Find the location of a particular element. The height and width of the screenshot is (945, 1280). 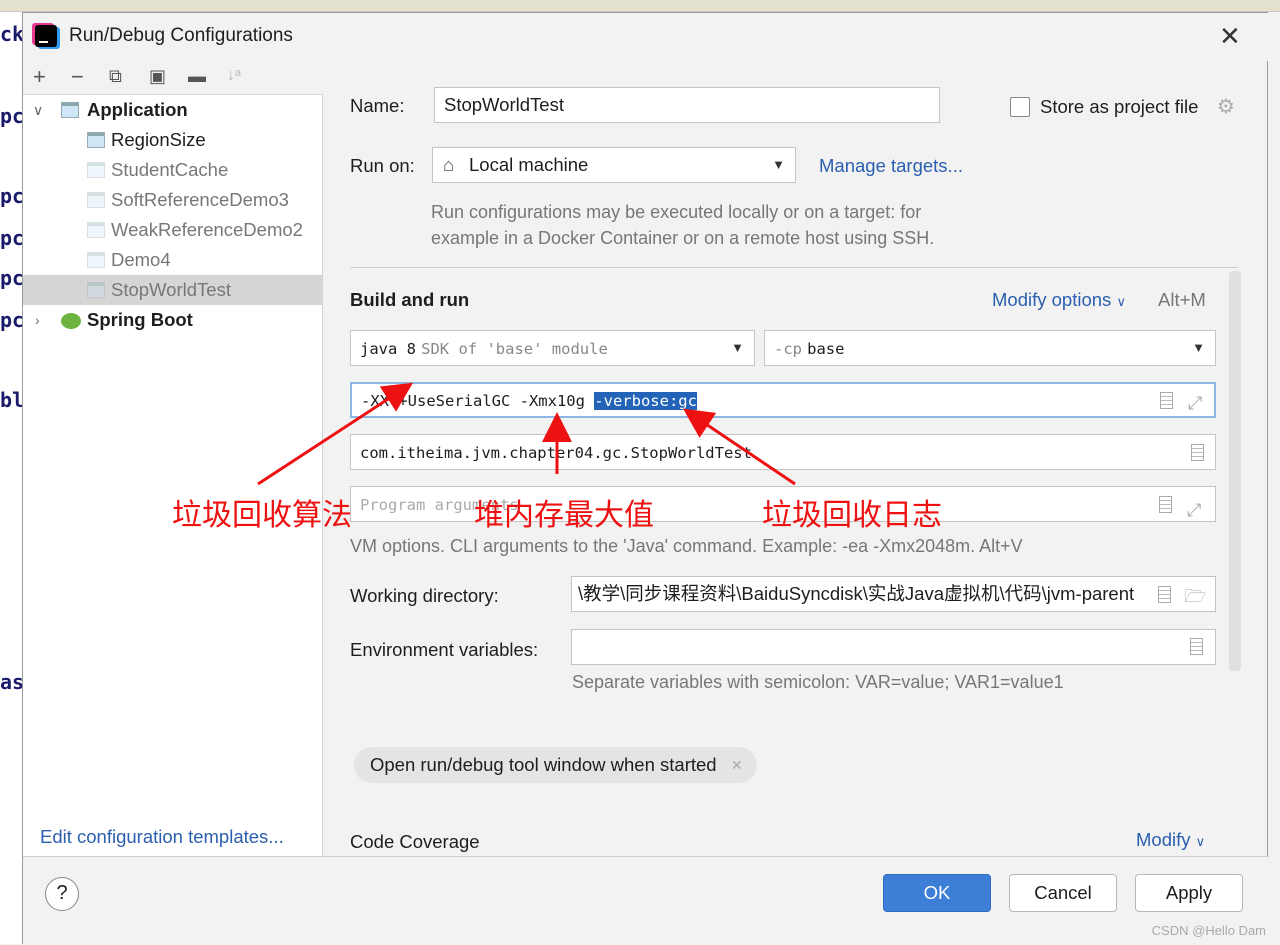

annotation-max-heap: 堆内存最大值 is located at coordinates (564, 515).